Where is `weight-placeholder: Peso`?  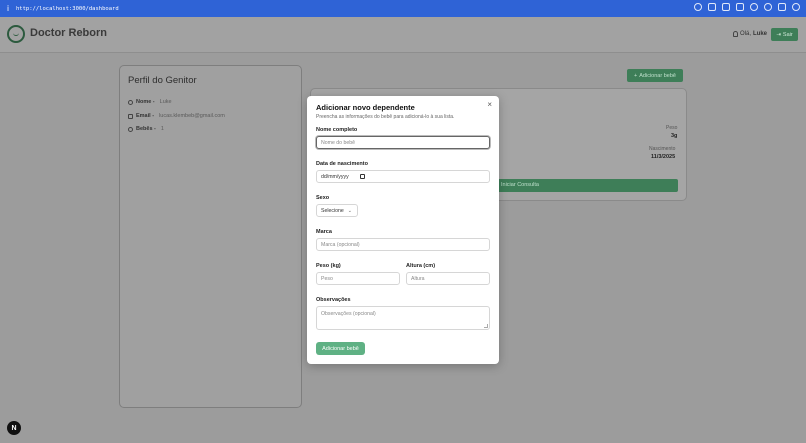 weight-placeholder: Peso is located at coordinates (327, 278).